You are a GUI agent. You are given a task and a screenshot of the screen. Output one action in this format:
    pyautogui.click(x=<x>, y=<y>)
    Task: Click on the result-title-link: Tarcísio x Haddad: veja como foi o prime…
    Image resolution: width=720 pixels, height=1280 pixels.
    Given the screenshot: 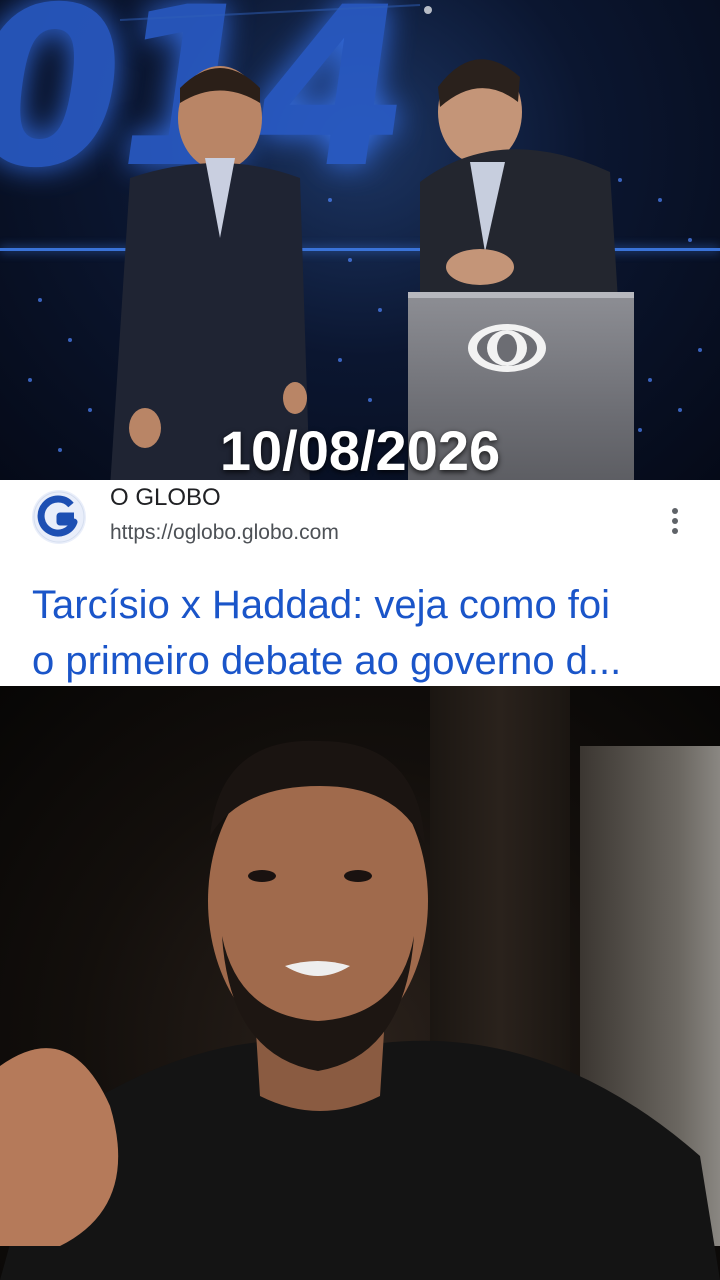 What is the action you would take?
    pyautogui.click(x=367, y=633)
    